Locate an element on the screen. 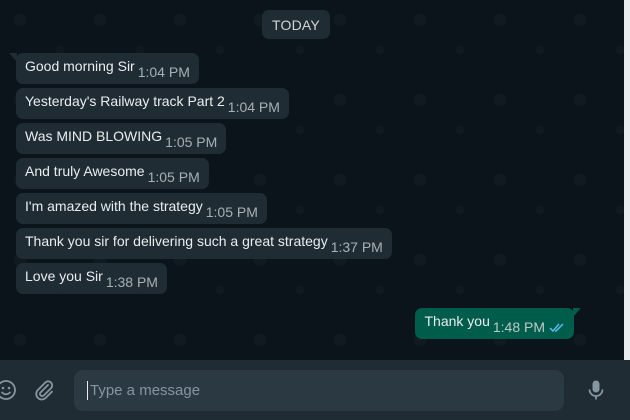  message-text: I'm amazed with the strategy is located at coordinates (114, 205).